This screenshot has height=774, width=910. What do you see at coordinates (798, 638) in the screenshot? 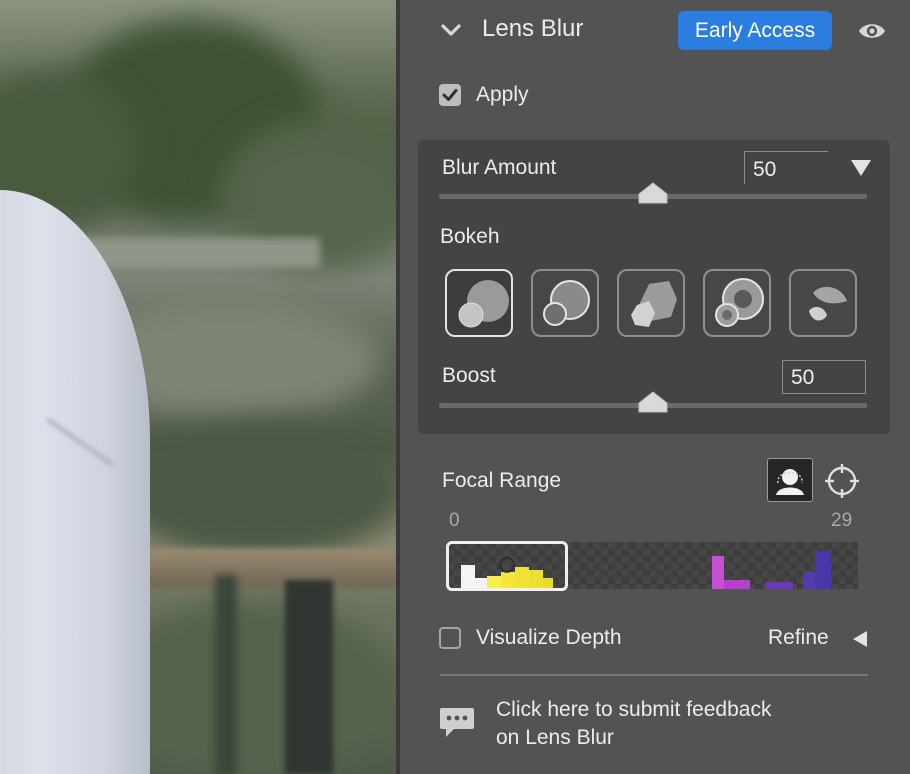
I see `refine-toggle: Refine` at bounding box center [798, 638].